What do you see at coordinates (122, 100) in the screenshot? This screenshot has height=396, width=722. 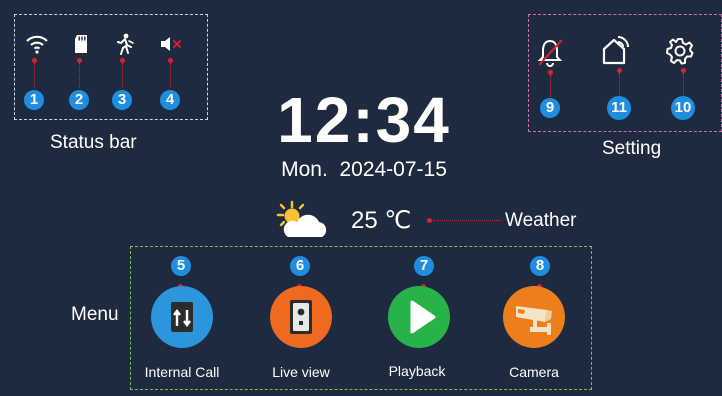 I see `callout-marker: 3` at bounding box center [122, 100].